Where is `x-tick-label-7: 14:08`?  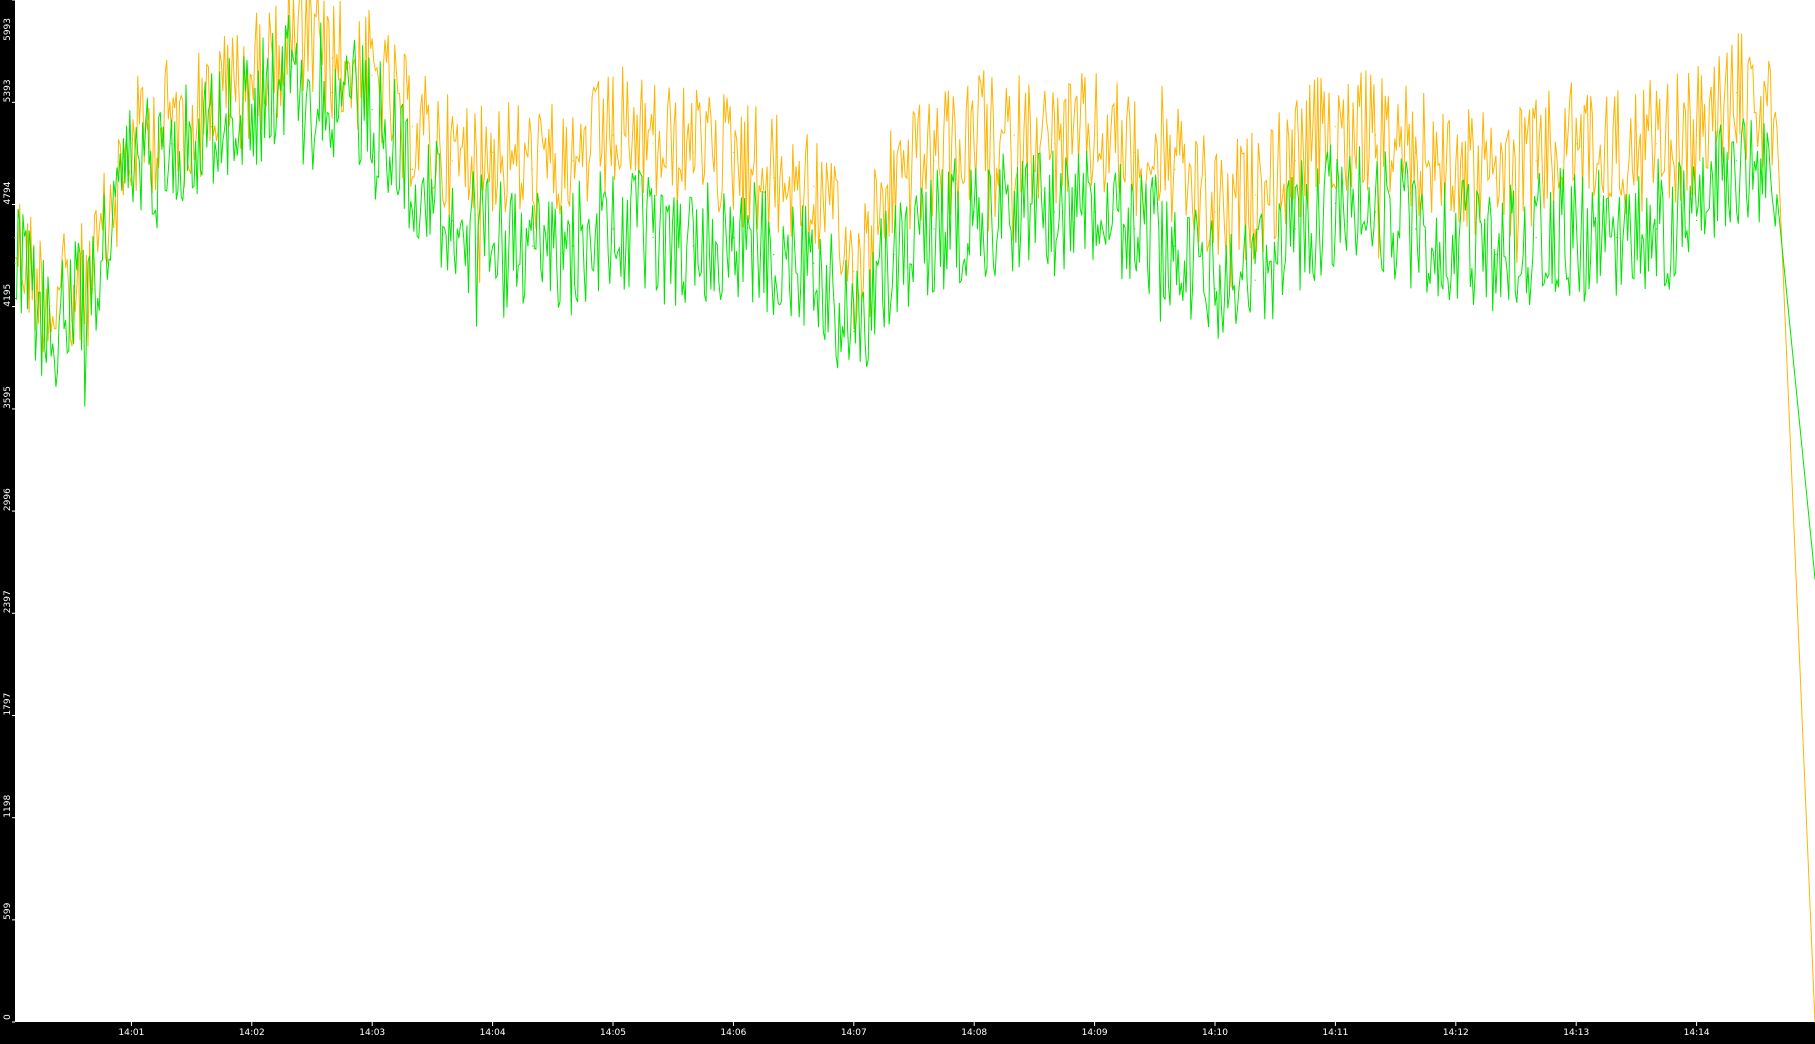
x-tick-label-7: 14:08 is located at coordinates (974, 1033).